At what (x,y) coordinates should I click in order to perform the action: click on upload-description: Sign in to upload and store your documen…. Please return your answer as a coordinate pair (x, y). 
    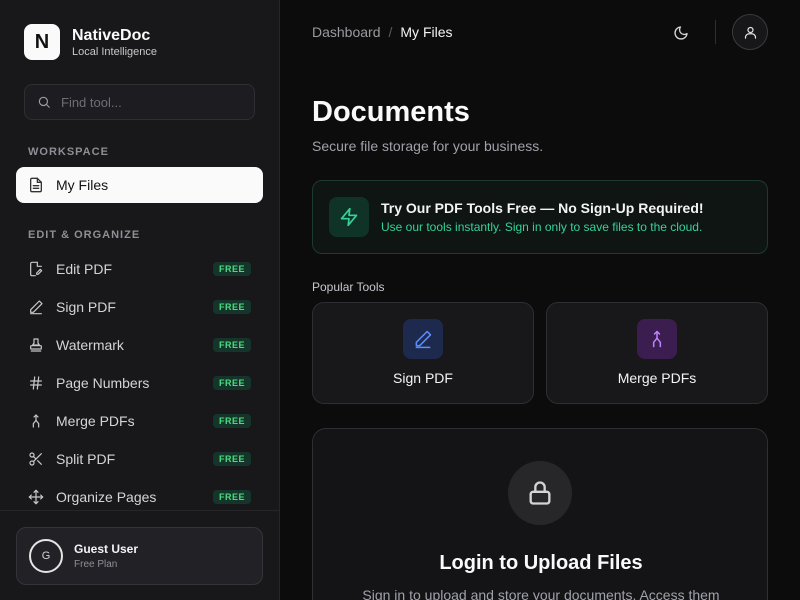
    Looking at the image, I should click on (541, 593).